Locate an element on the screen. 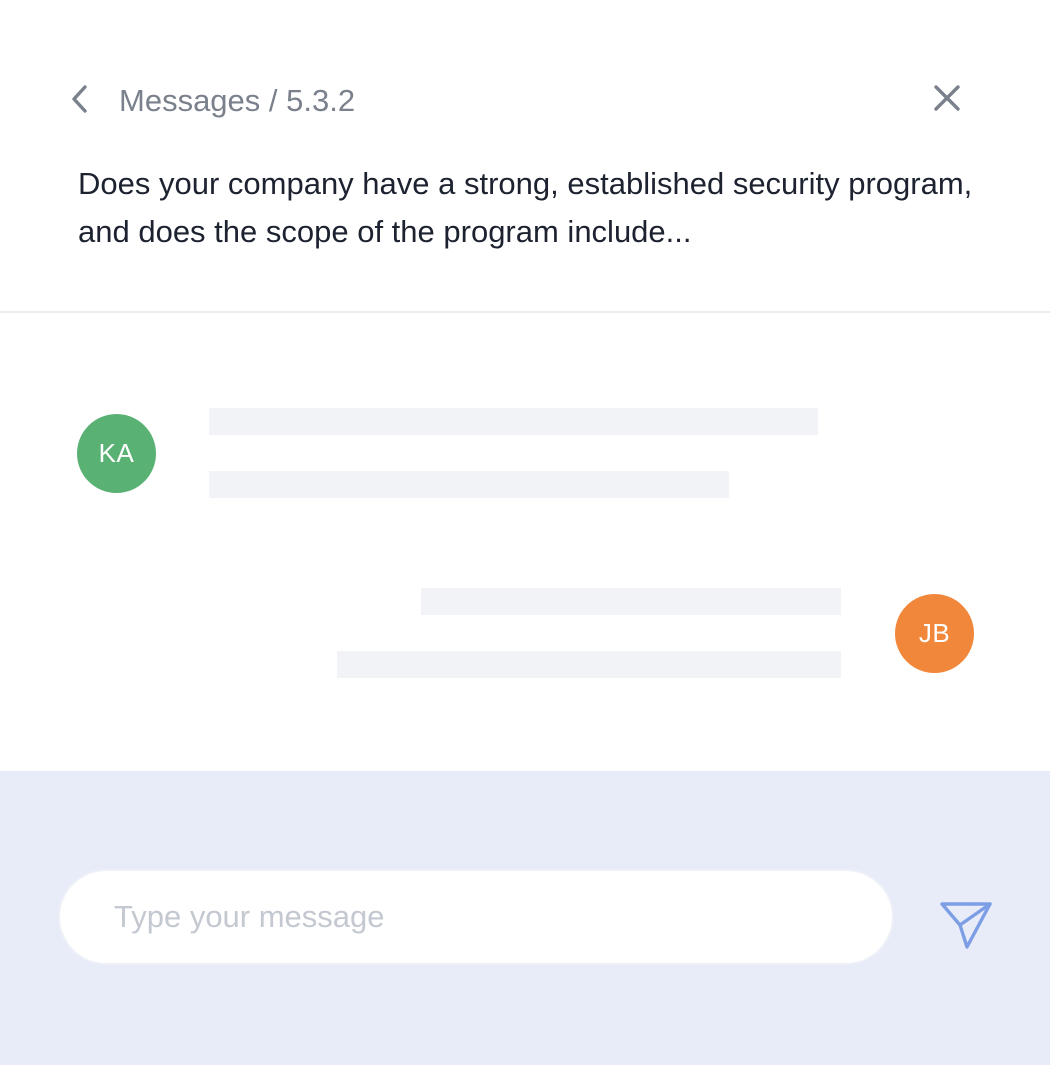 The height and width of the screenshot is (1065, 1050). close-icon is located at coordinates (947, 98).